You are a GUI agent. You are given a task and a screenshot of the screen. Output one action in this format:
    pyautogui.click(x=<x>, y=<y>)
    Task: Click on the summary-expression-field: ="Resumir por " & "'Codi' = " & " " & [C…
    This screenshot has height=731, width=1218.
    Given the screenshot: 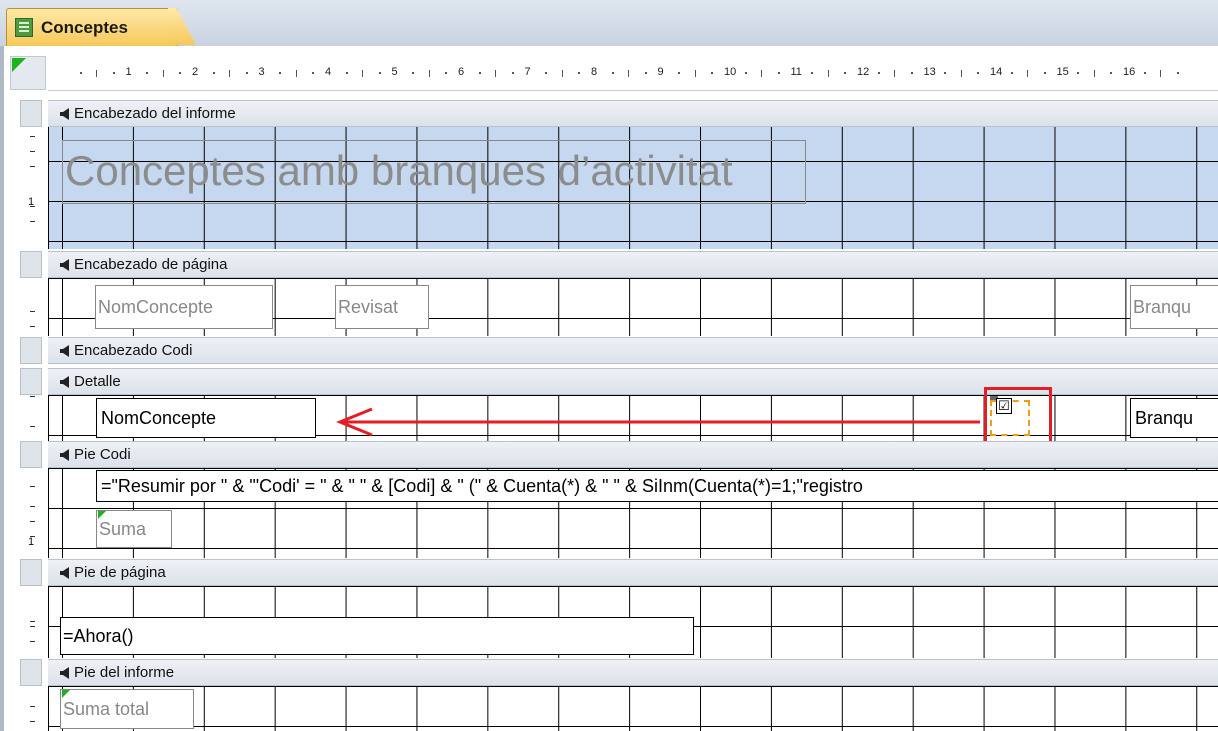 What is the action you would take?
    pyautogui.click(x=657, y=486)
    